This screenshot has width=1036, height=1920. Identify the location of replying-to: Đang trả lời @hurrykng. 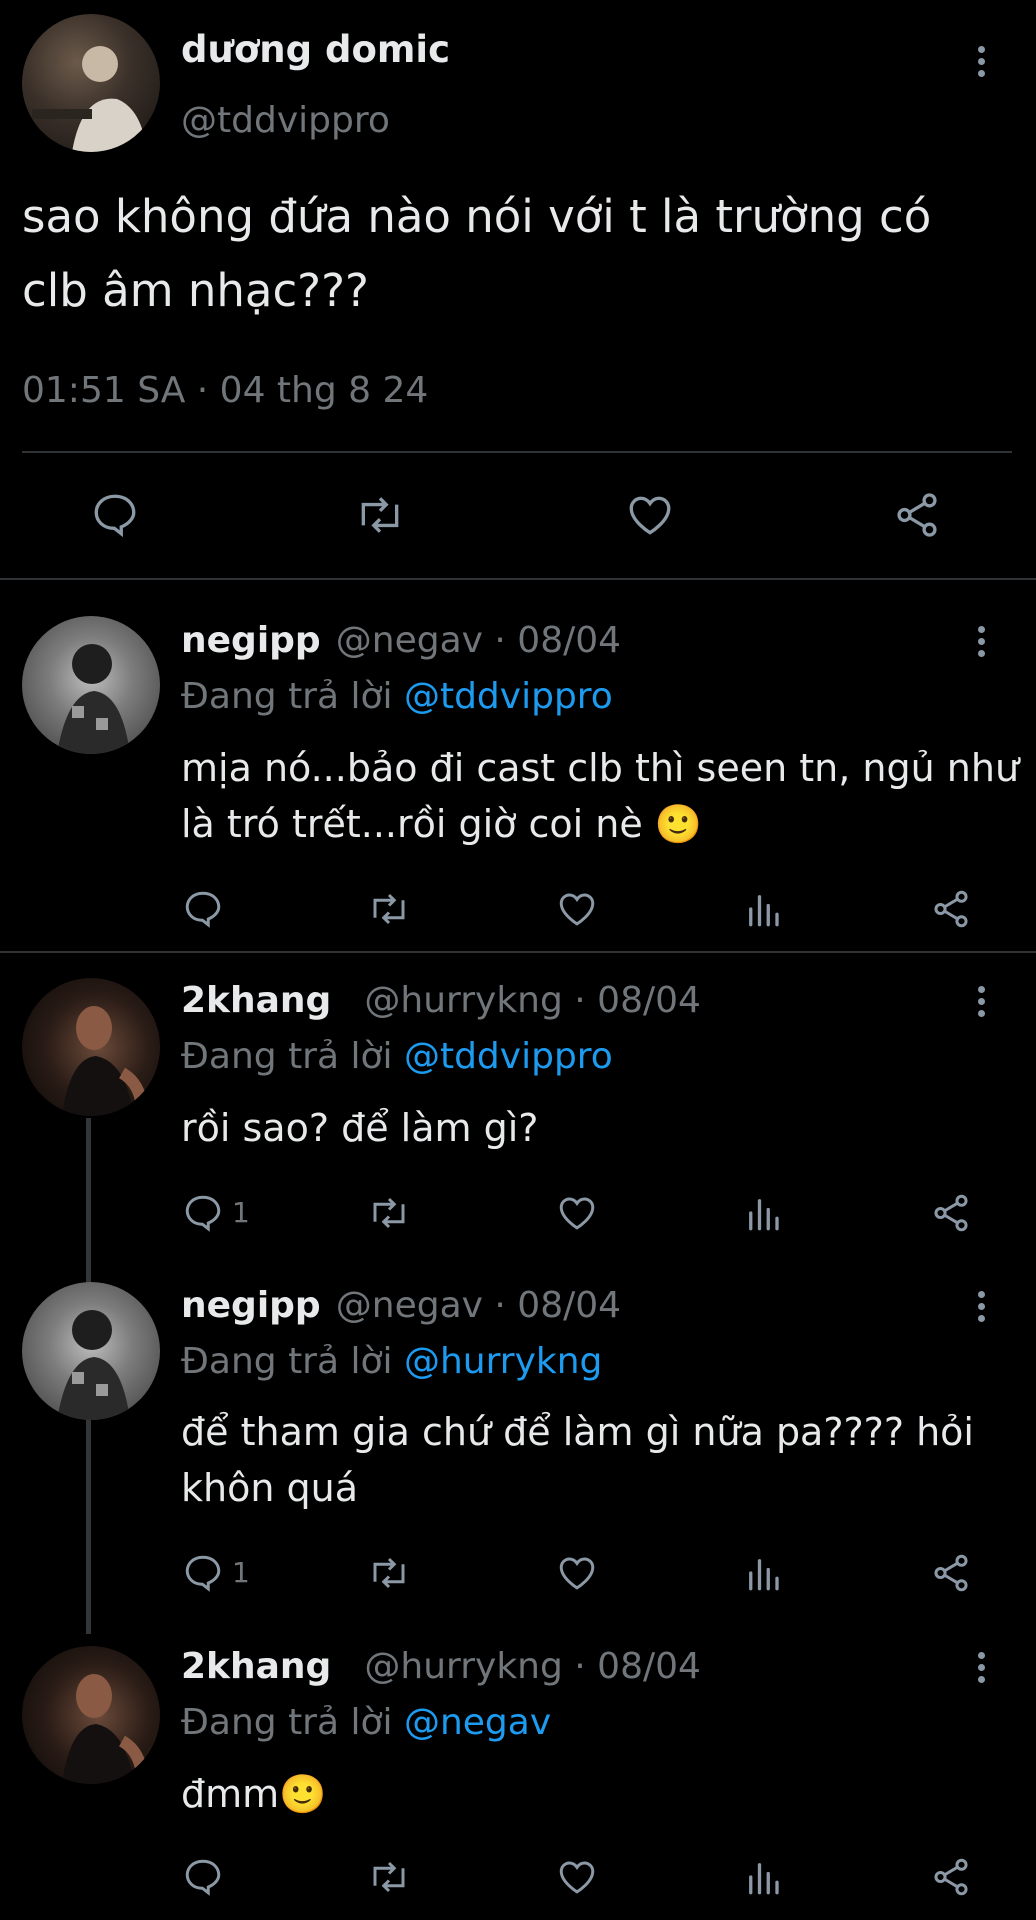
(391, 1361).